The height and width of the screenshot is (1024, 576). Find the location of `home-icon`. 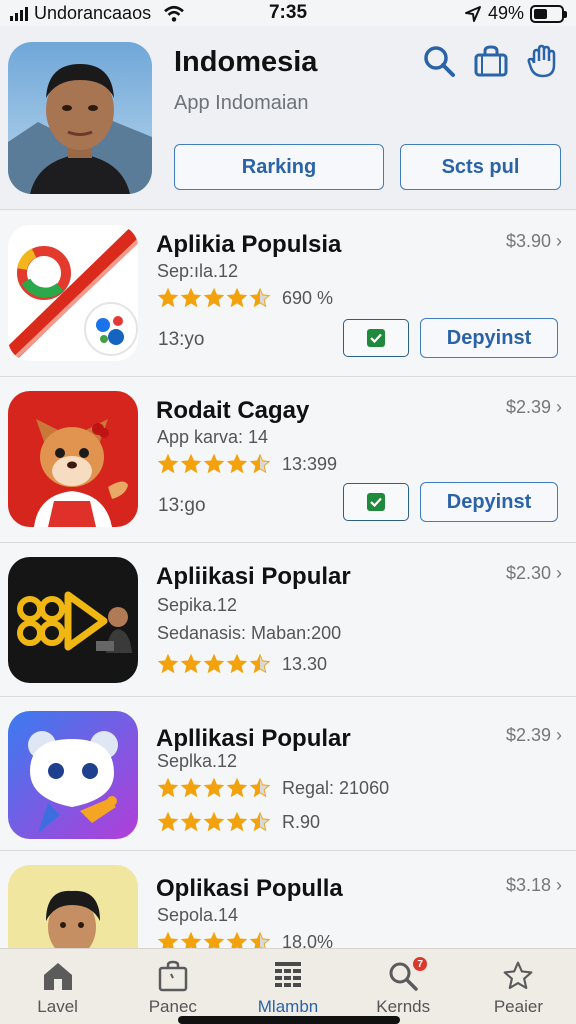

home-icon is located at coordinates (58, 976).